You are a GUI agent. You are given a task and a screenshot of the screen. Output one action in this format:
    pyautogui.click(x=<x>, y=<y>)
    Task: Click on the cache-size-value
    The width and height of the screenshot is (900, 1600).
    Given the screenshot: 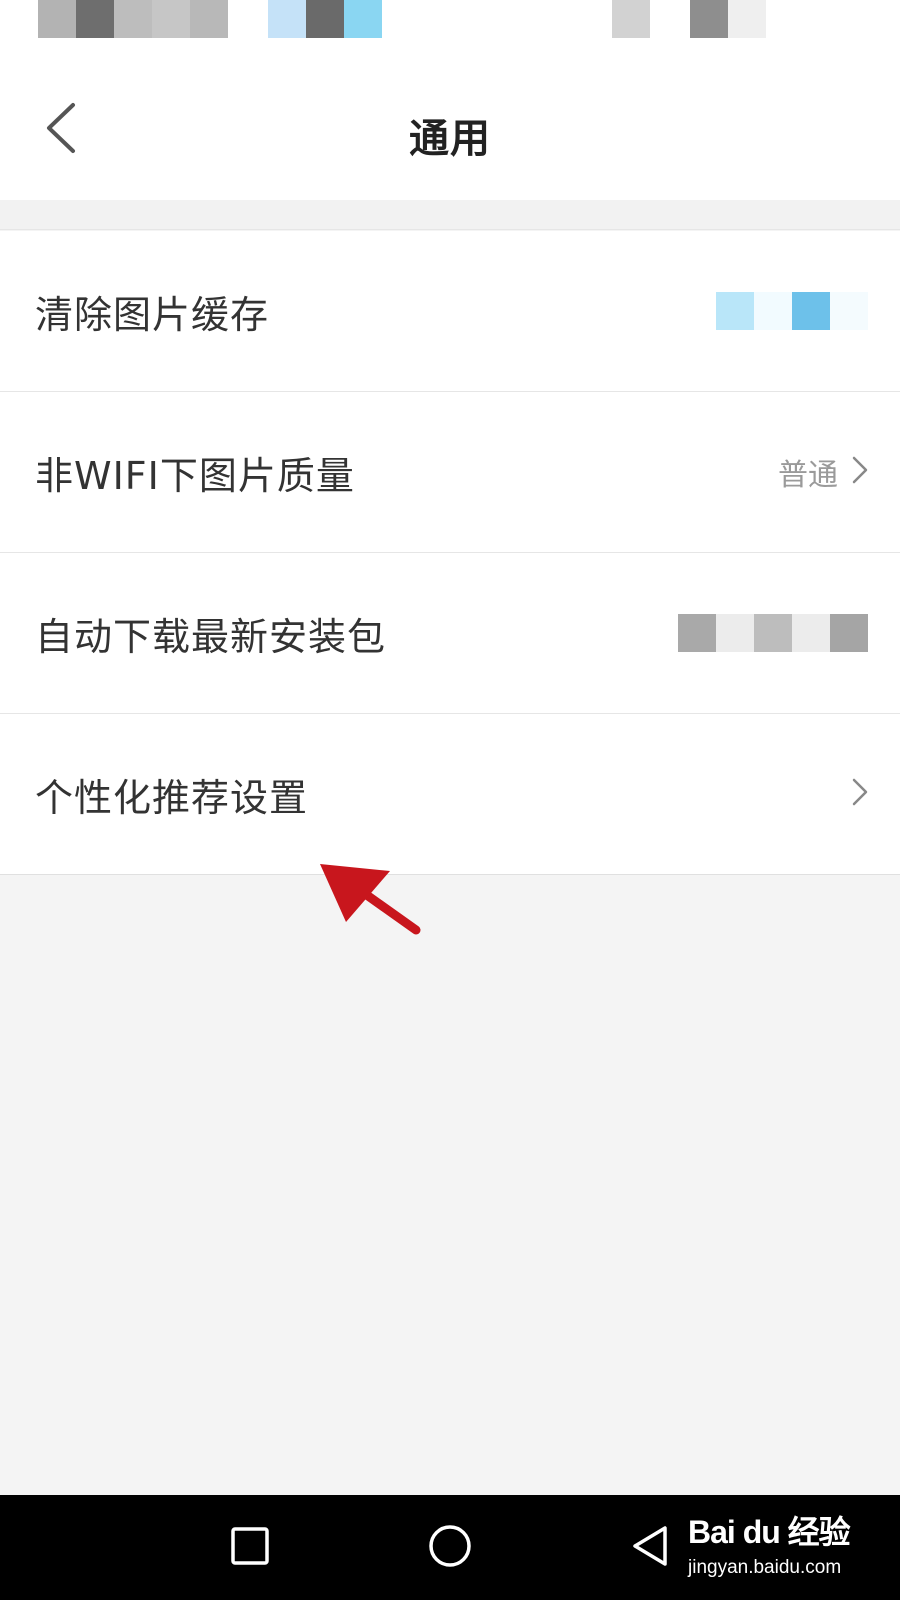 What is the action you would take?
    pyautogui.click(x=792, y=311)
    